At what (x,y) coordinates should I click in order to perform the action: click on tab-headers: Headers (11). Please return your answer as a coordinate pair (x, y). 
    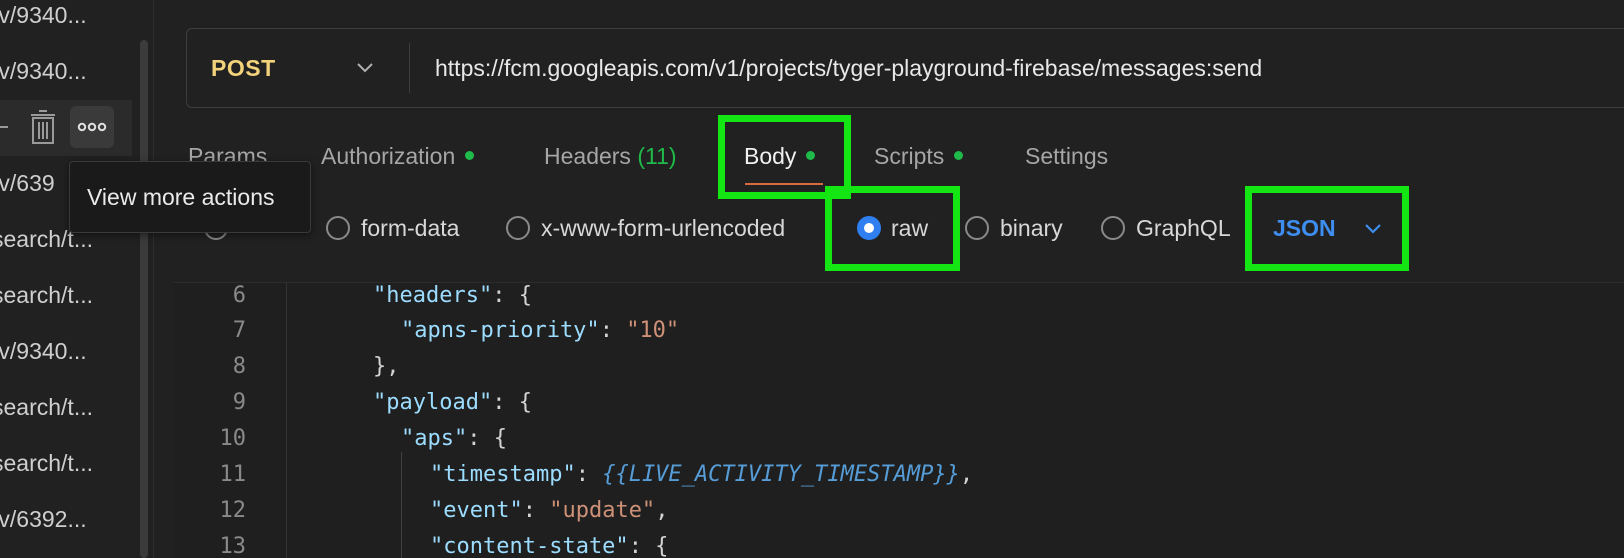
    Looking at the image, I should click on (610, 156).